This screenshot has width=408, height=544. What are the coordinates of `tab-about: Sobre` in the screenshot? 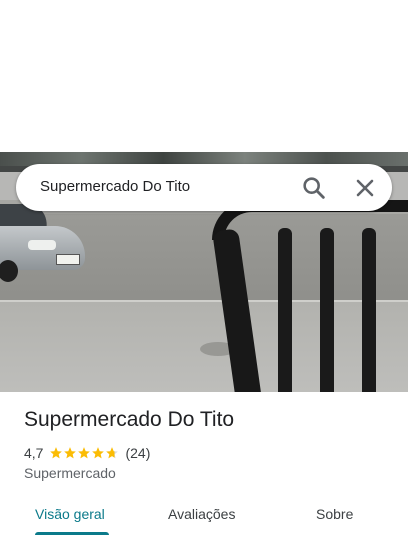 It's located at (334, 514).